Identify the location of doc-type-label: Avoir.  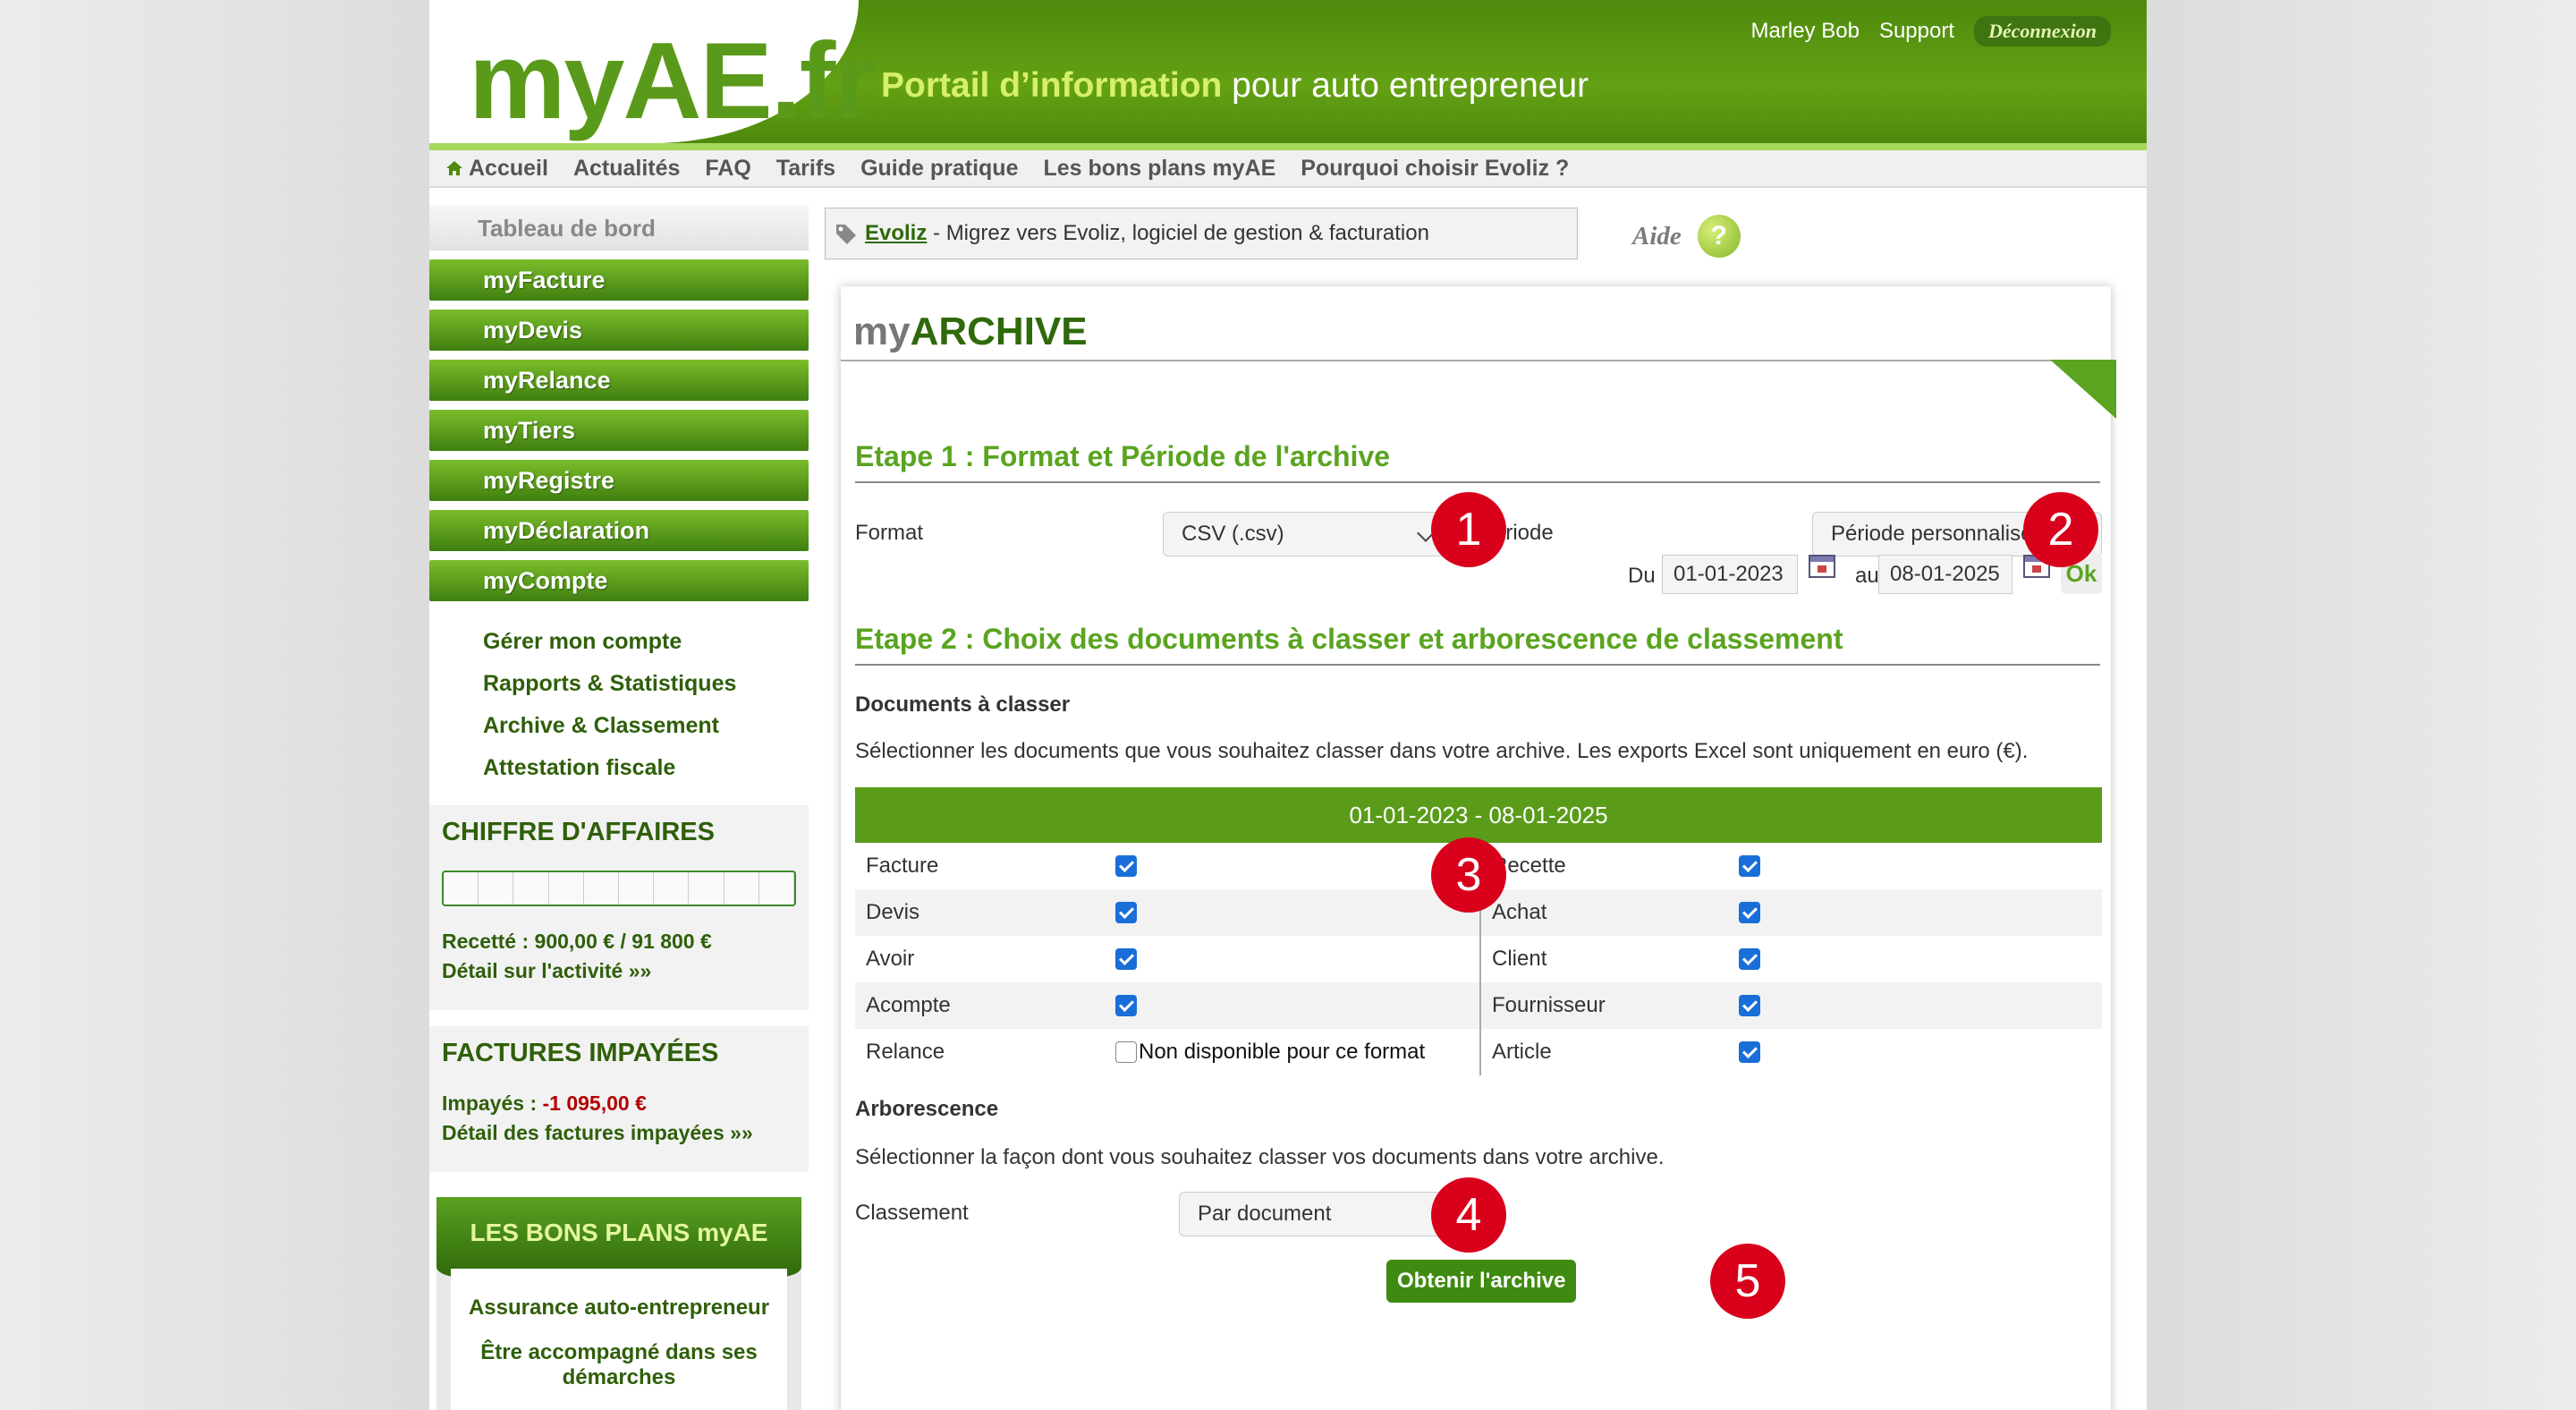
(890, 959).